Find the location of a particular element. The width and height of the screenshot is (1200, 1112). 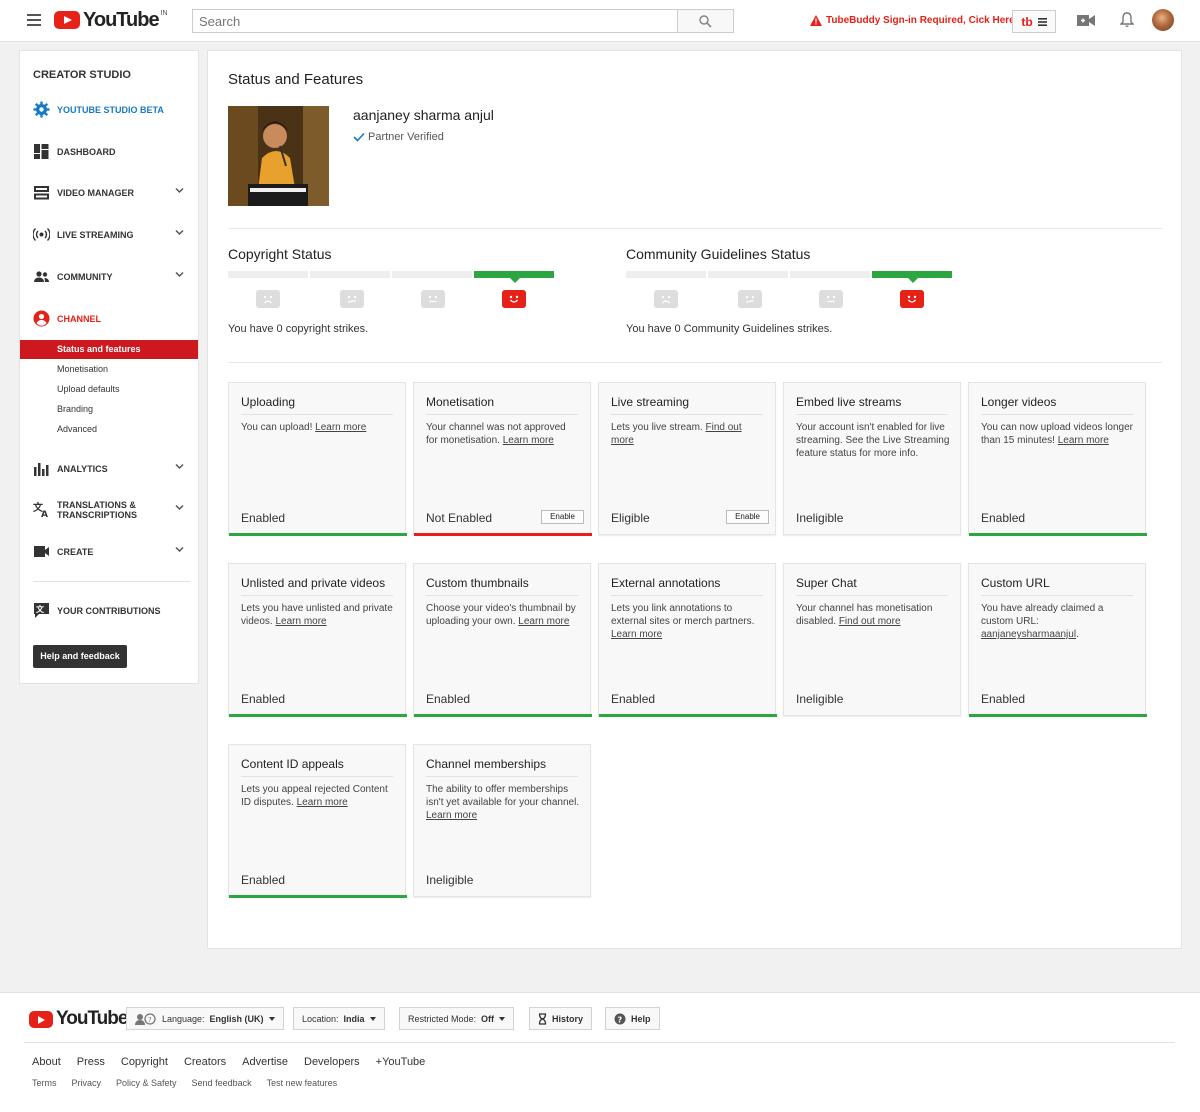

sidebar-subitem-status-features: Status and features is located at coordinates (109, 349).